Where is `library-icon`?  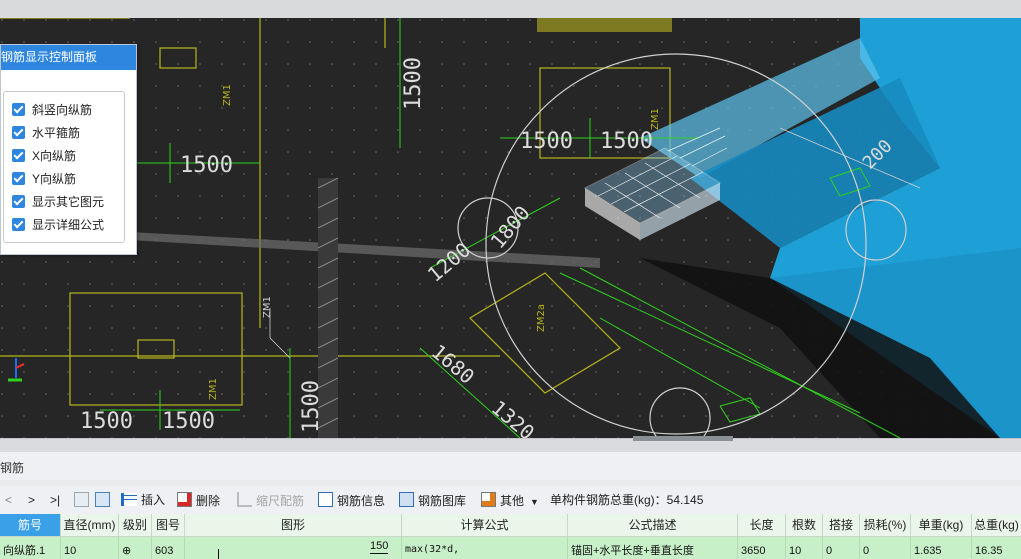
library-icon is located at coordinates (406, 499).